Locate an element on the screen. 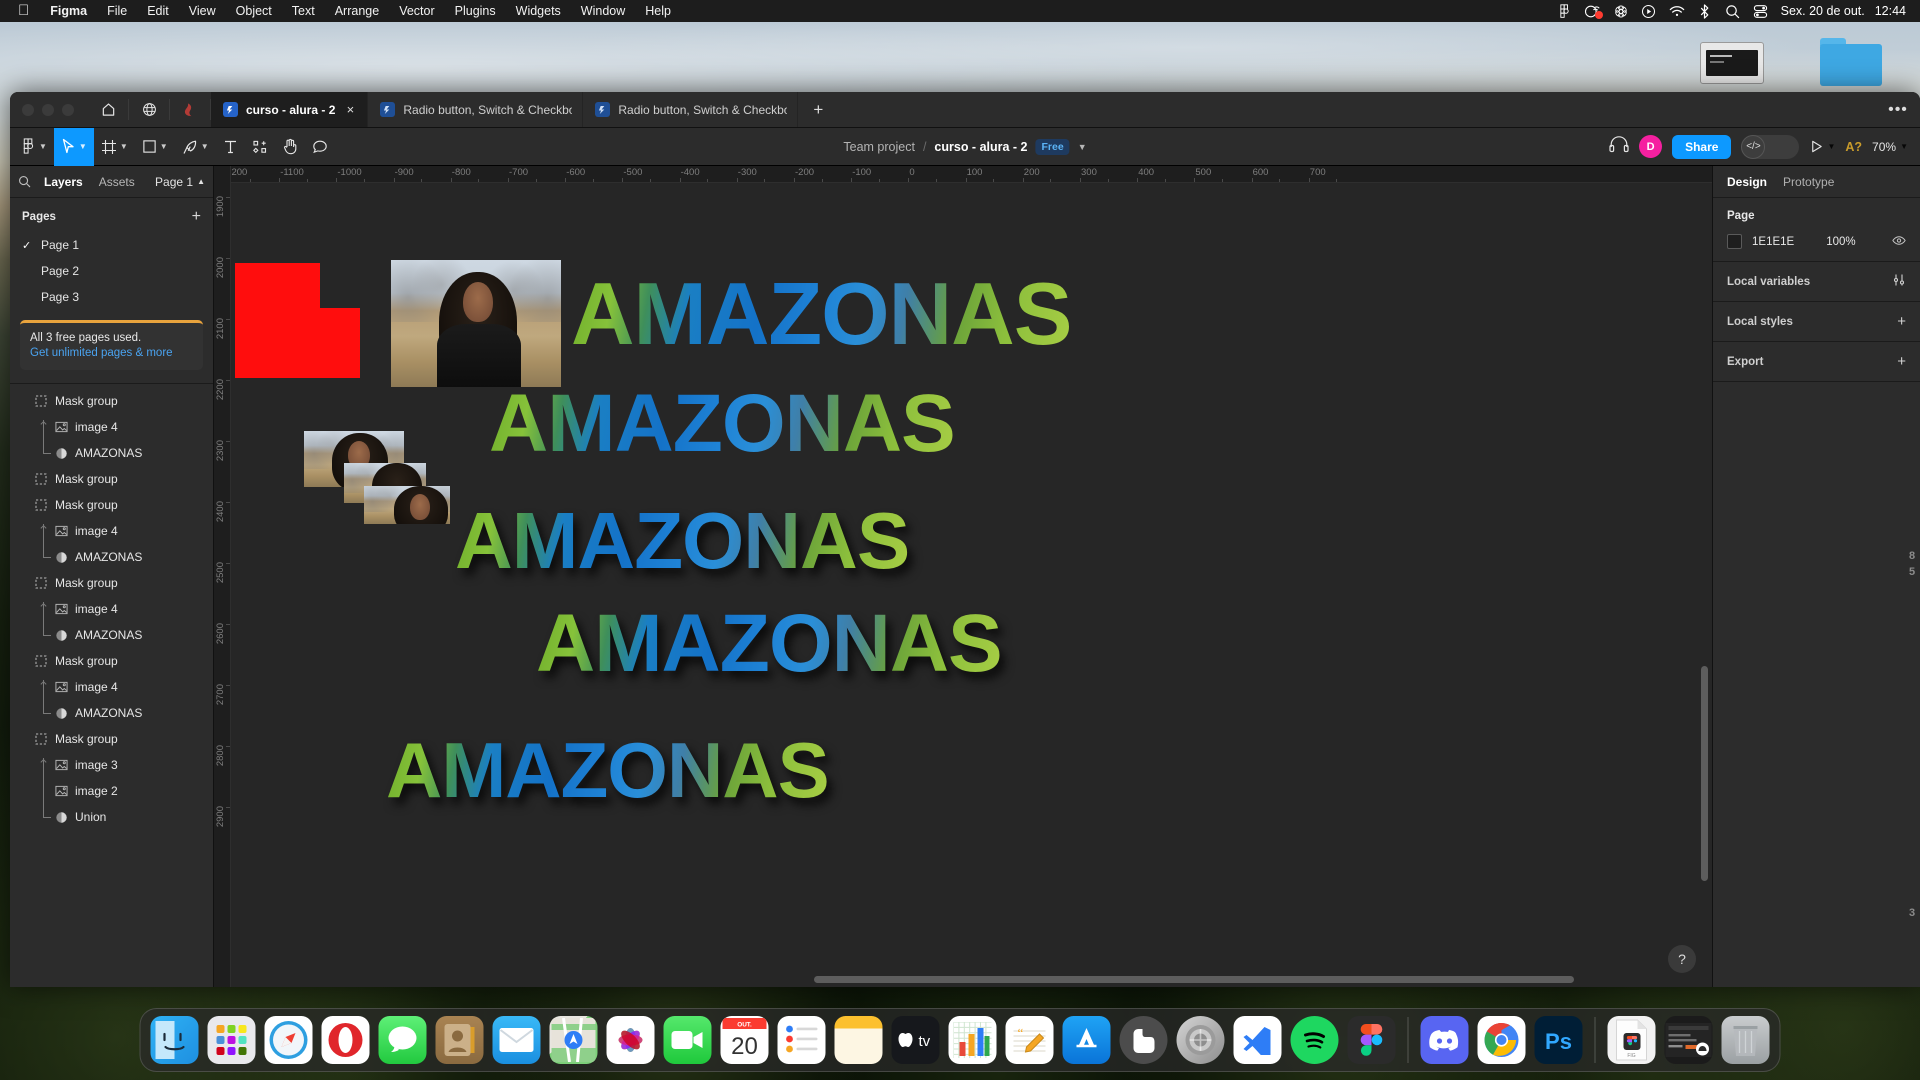  screenflow-icon is located at coordinates (1621, 11).